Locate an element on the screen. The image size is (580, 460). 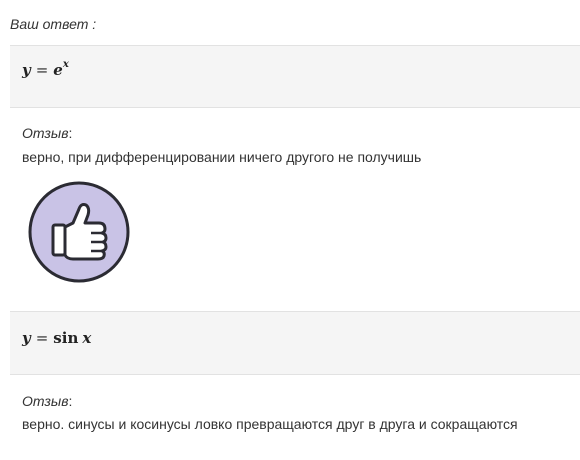
feedback-title-2: Отзыв: is located at coordinates (47, 401).